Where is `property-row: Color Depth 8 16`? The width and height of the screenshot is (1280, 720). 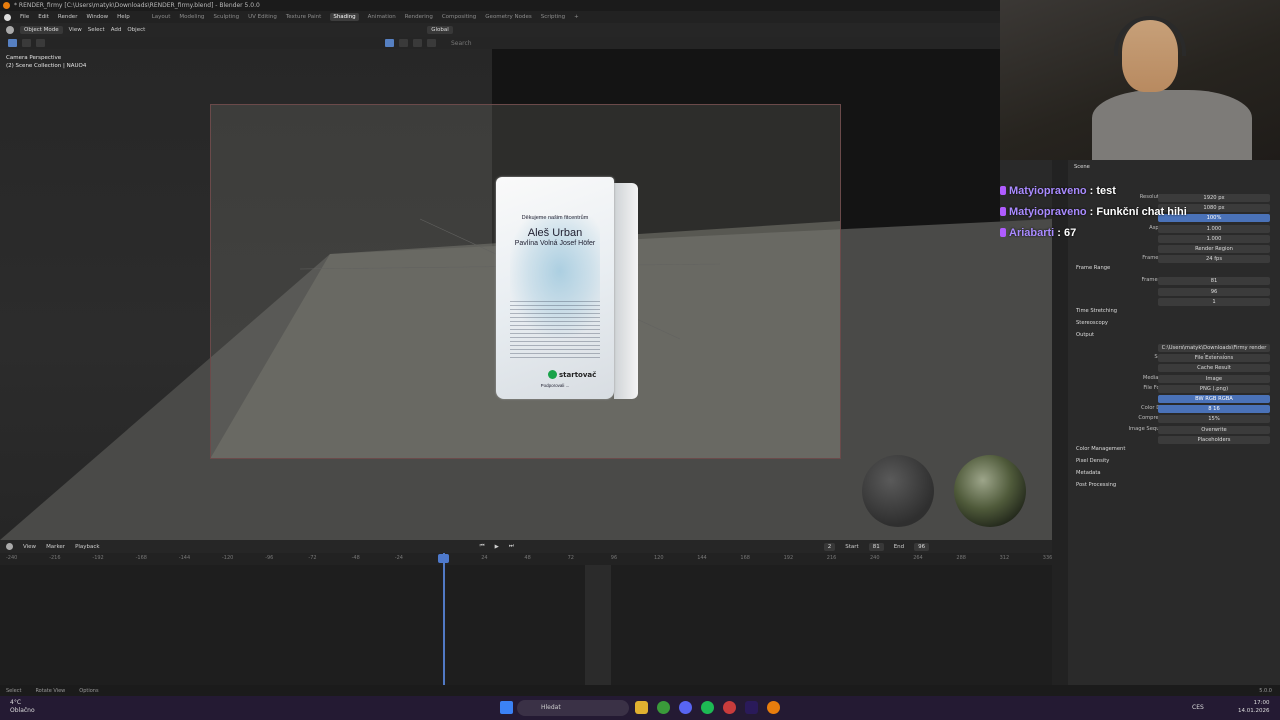
property-row: Color Depth 8 16 is located at coordinates (1174, 409).